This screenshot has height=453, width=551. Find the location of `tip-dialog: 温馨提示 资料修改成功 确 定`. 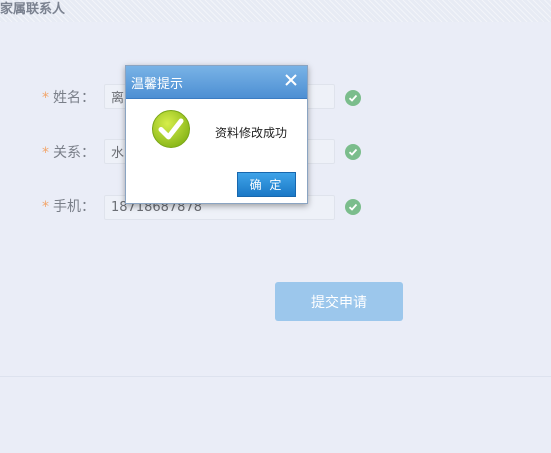

tip-dialog: 温馨提示 资料修改成功 确 定 is located at coordinates (216, 134).